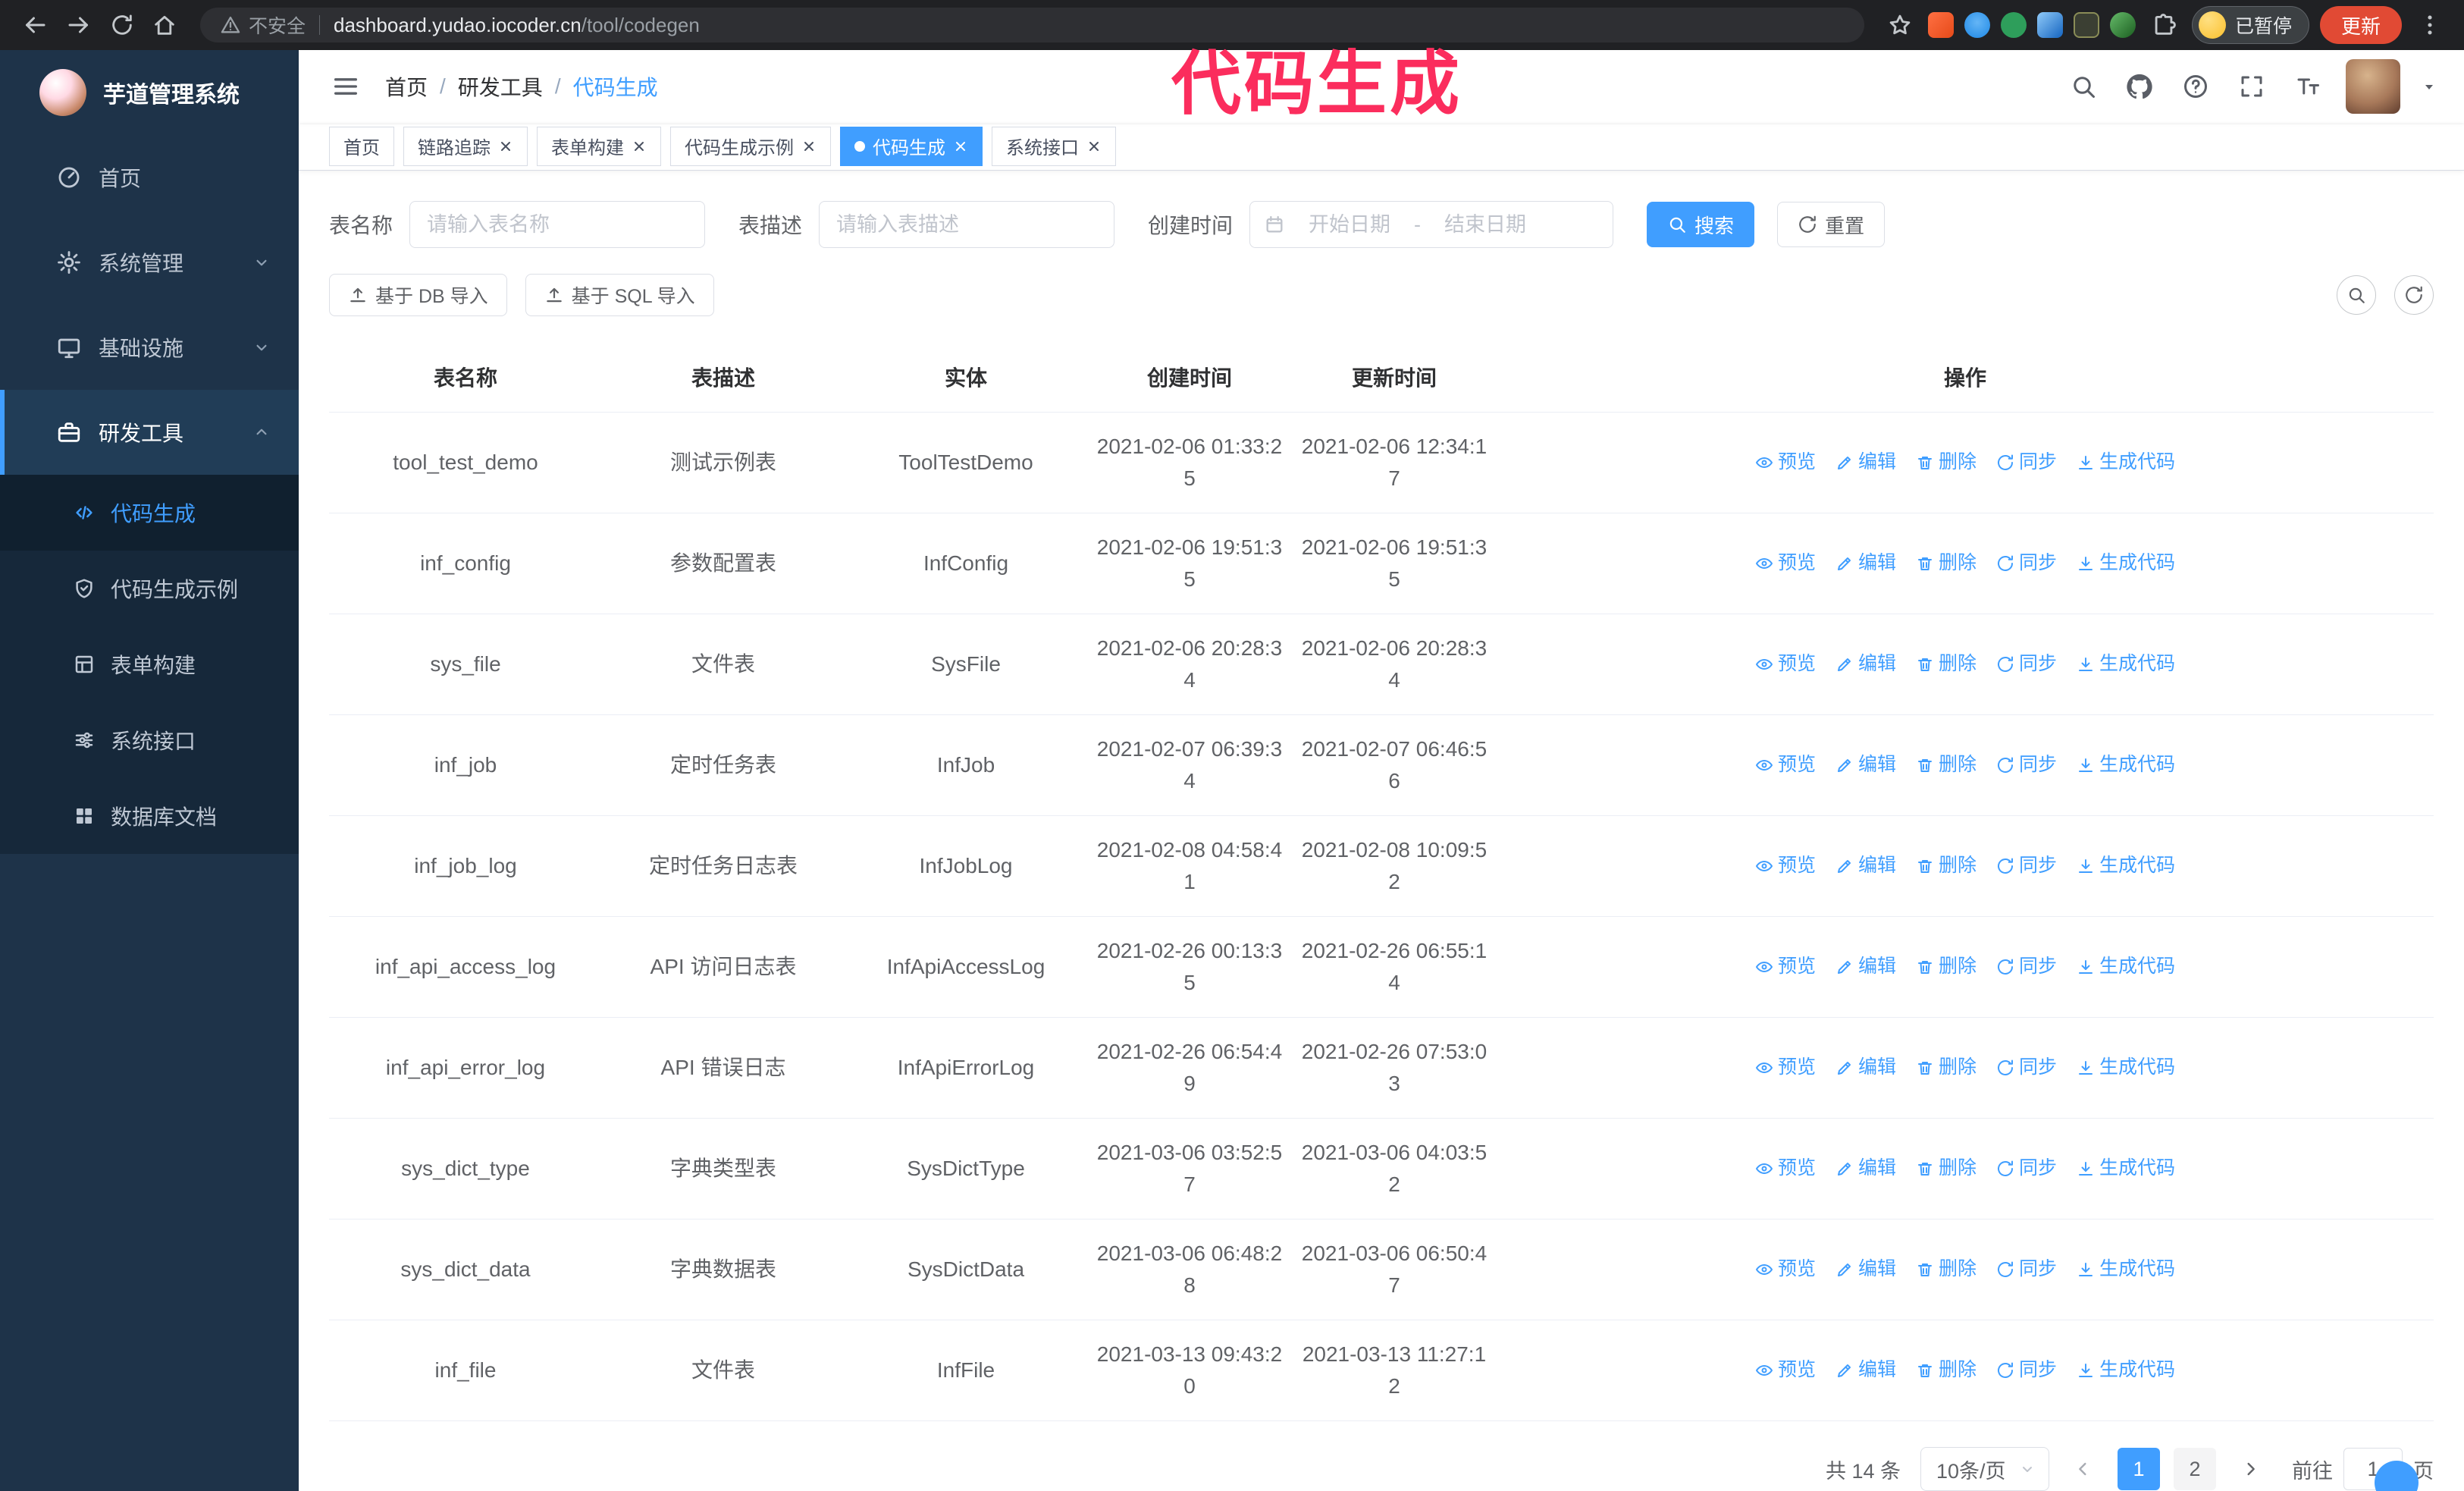  I want to click on avatar-caret-down-icon, so click(2429, 86).